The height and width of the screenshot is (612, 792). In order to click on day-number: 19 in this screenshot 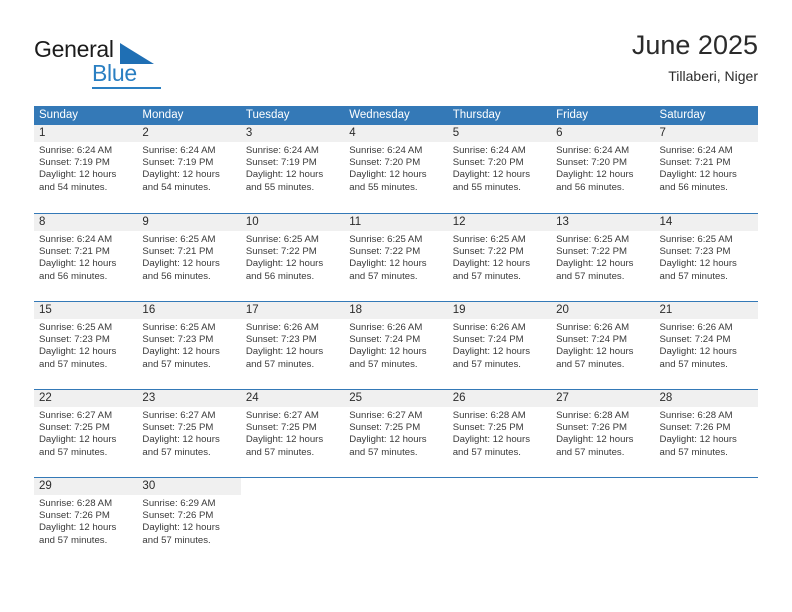, I will do `click(459, 310)`.